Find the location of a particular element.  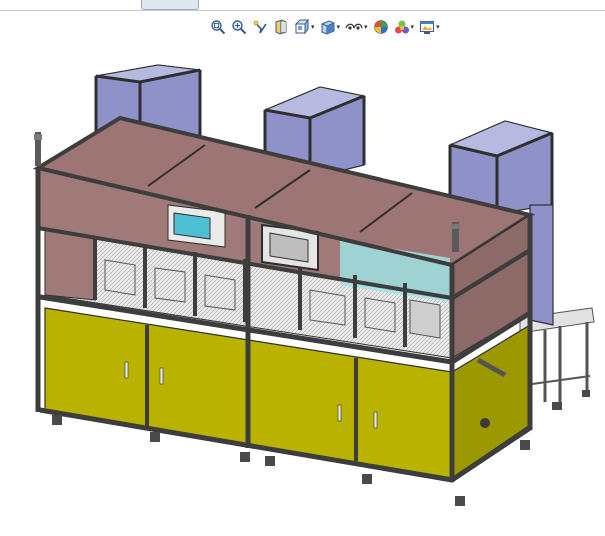

view-settings-button: ▾ is located at coordinates (429, 27).